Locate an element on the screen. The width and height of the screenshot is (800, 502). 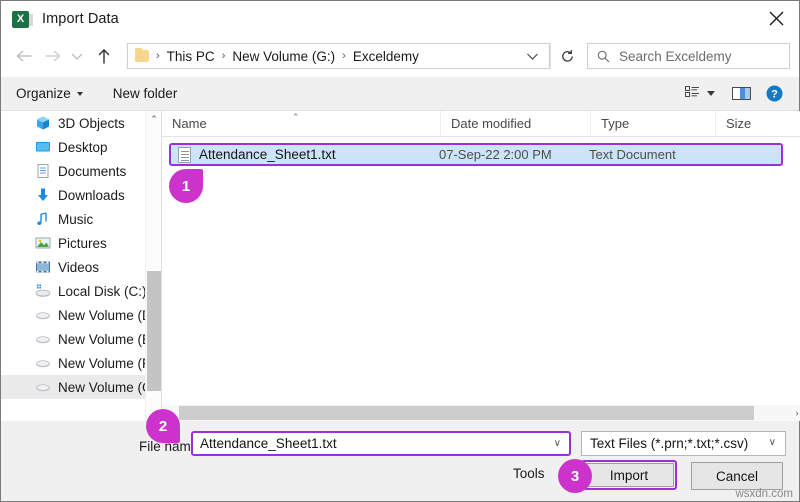
navigation-bar: › This PC › New Volume (G:) › Exceldemy is located at coordinates (400, 56).